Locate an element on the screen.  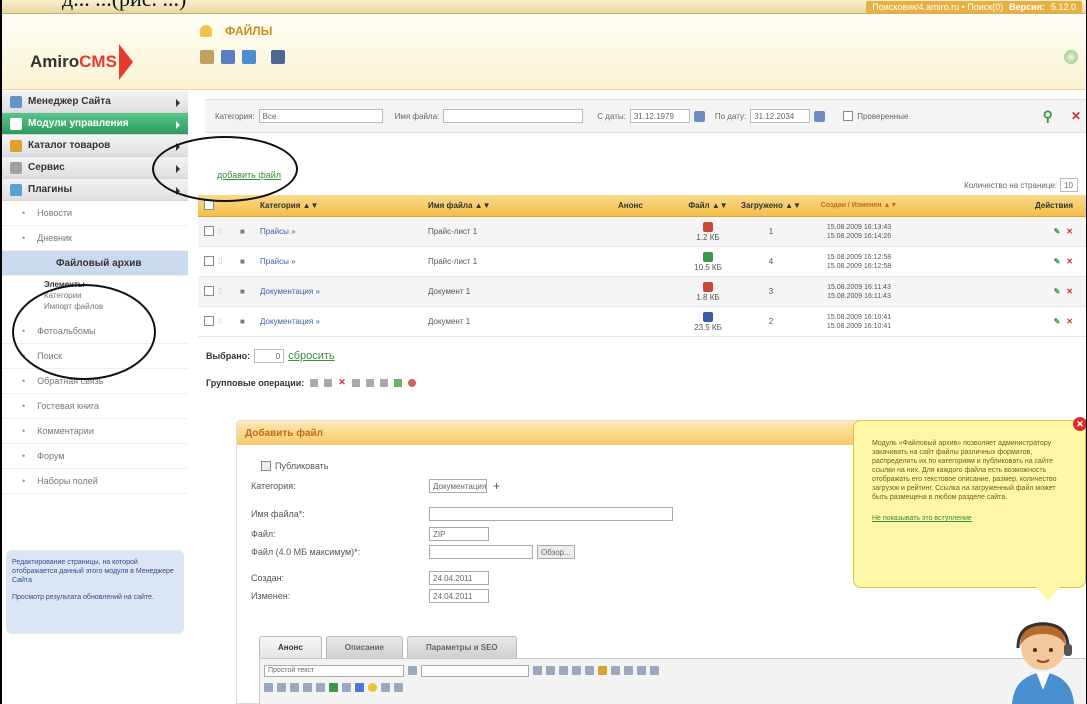
row-file: 1.2 КБ is located at coordinates (708, 231).